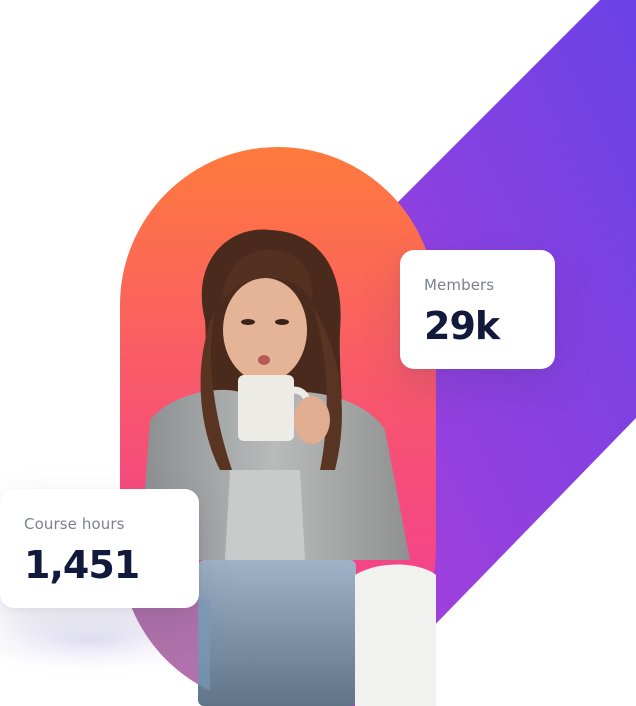  I want to click on members-value: 29k, so click(462, 326).